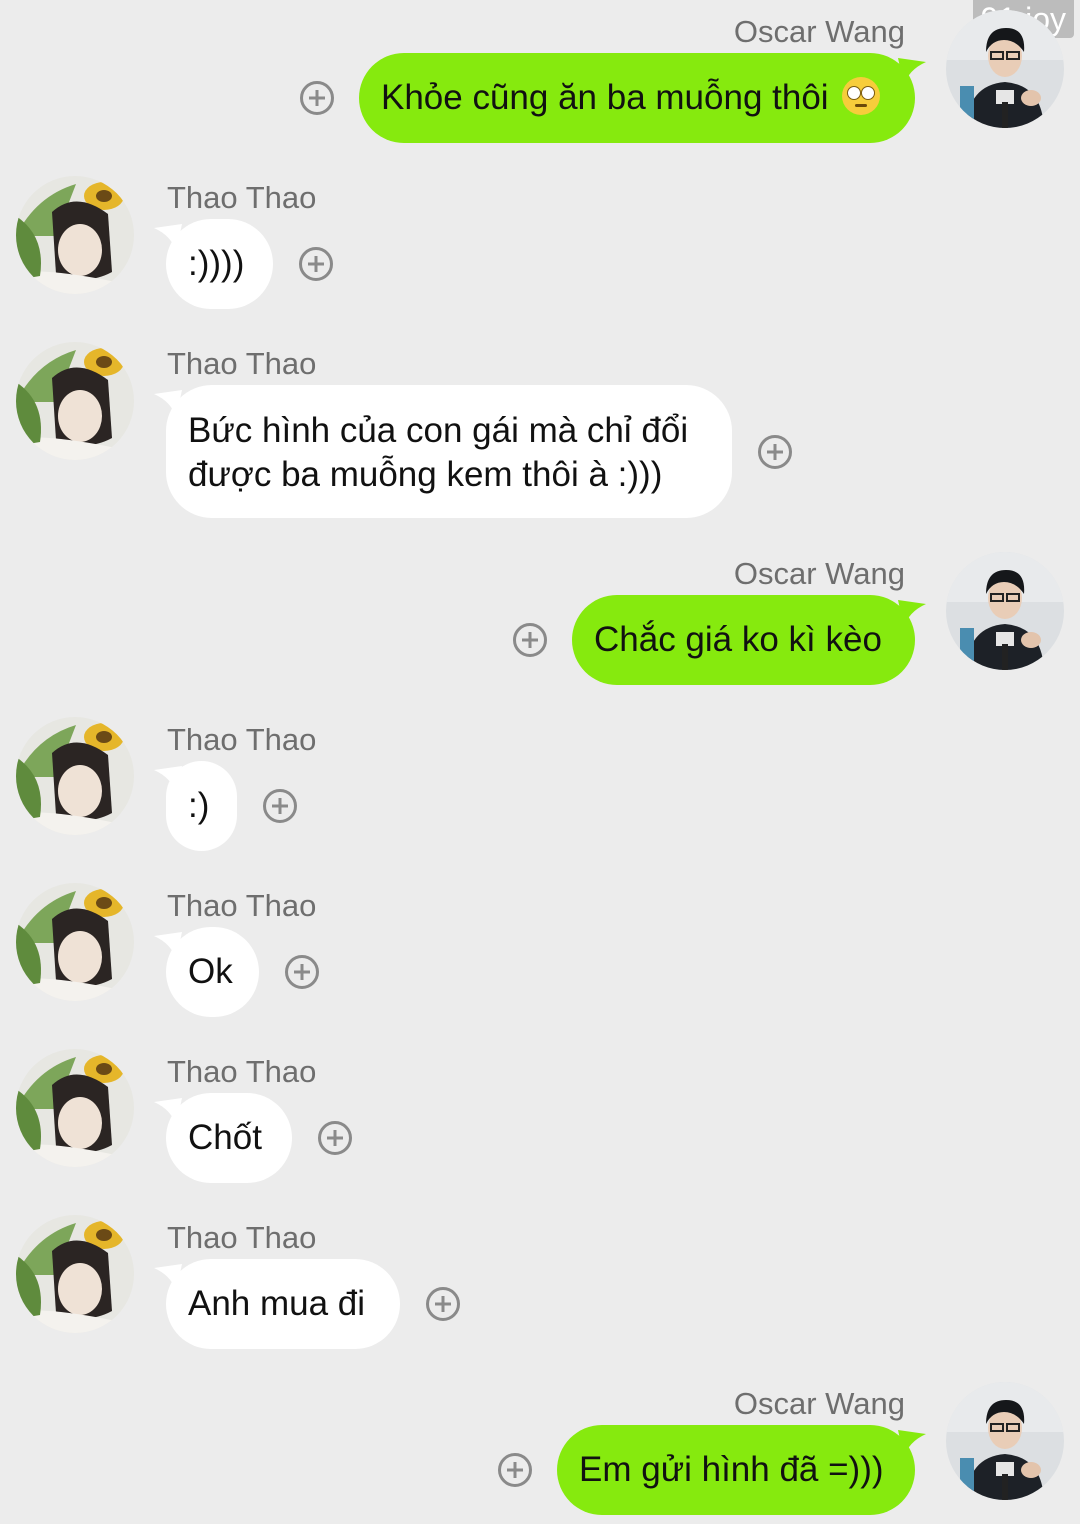 The height and width of the screenshot is (1524, 1080). What do you see at coordinates (861, 96) in the screenshot?
I see `rolling-eyes-emoji-icon` at bounding box center [861, 96].